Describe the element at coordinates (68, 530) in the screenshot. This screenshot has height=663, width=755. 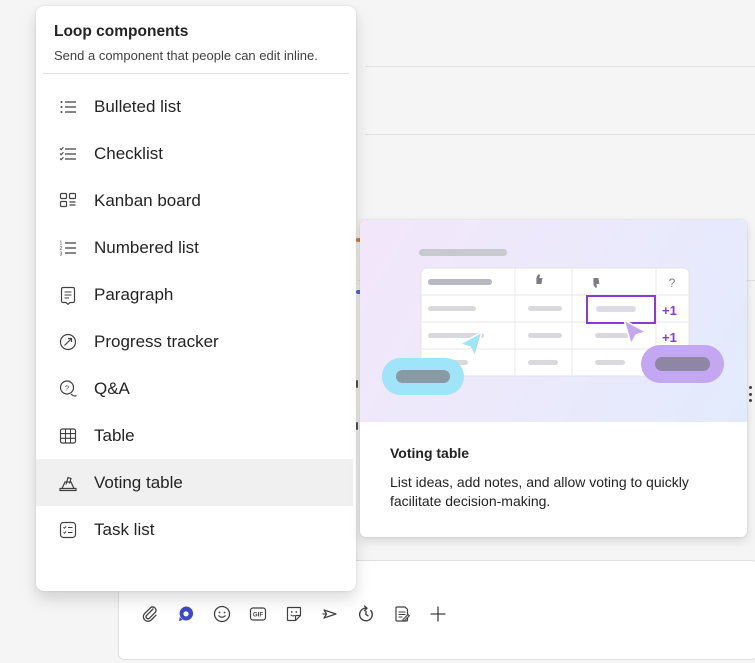
I see `task-list-icon` at that location.